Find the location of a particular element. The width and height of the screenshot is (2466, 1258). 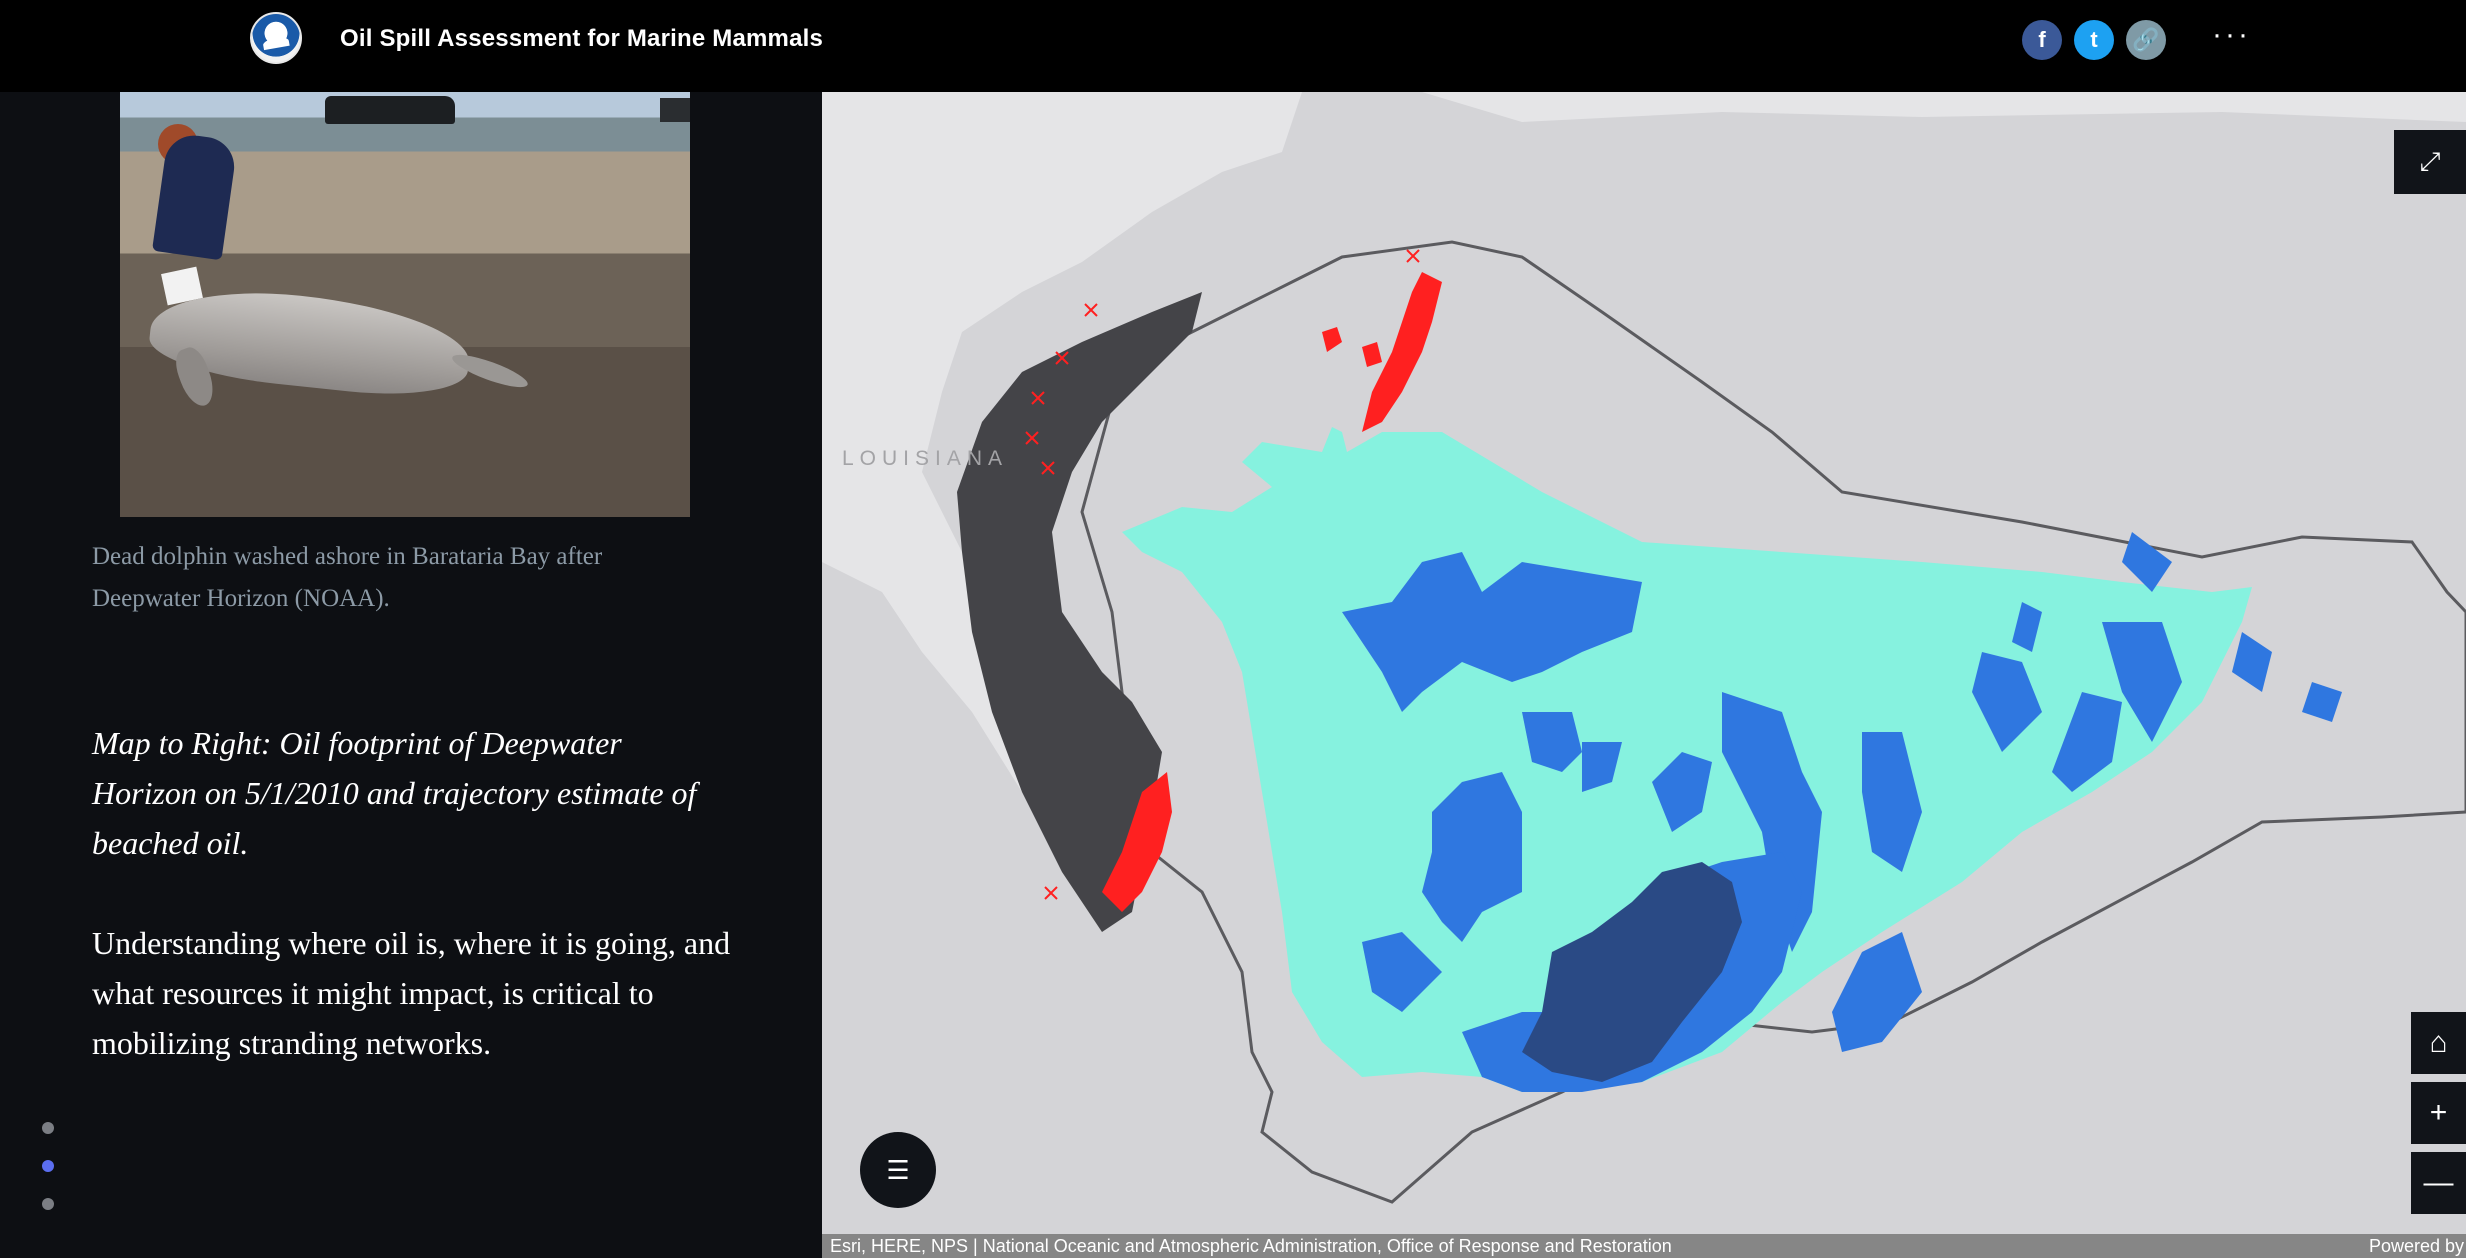

section-nav-dot-2-active is located at coordinates (48, 1166).